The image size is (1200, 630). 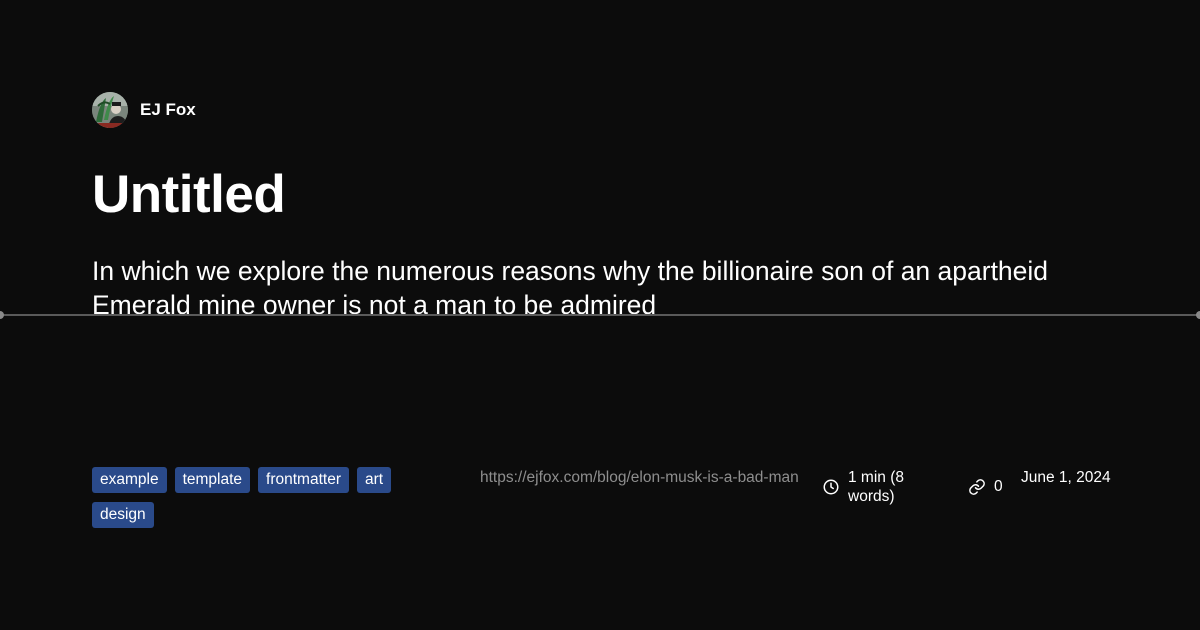 What do you see at coordinates (1066, 477) in the screenshot?
I see `post-date: June 1, 2024` at bounding box center [1066, 477].